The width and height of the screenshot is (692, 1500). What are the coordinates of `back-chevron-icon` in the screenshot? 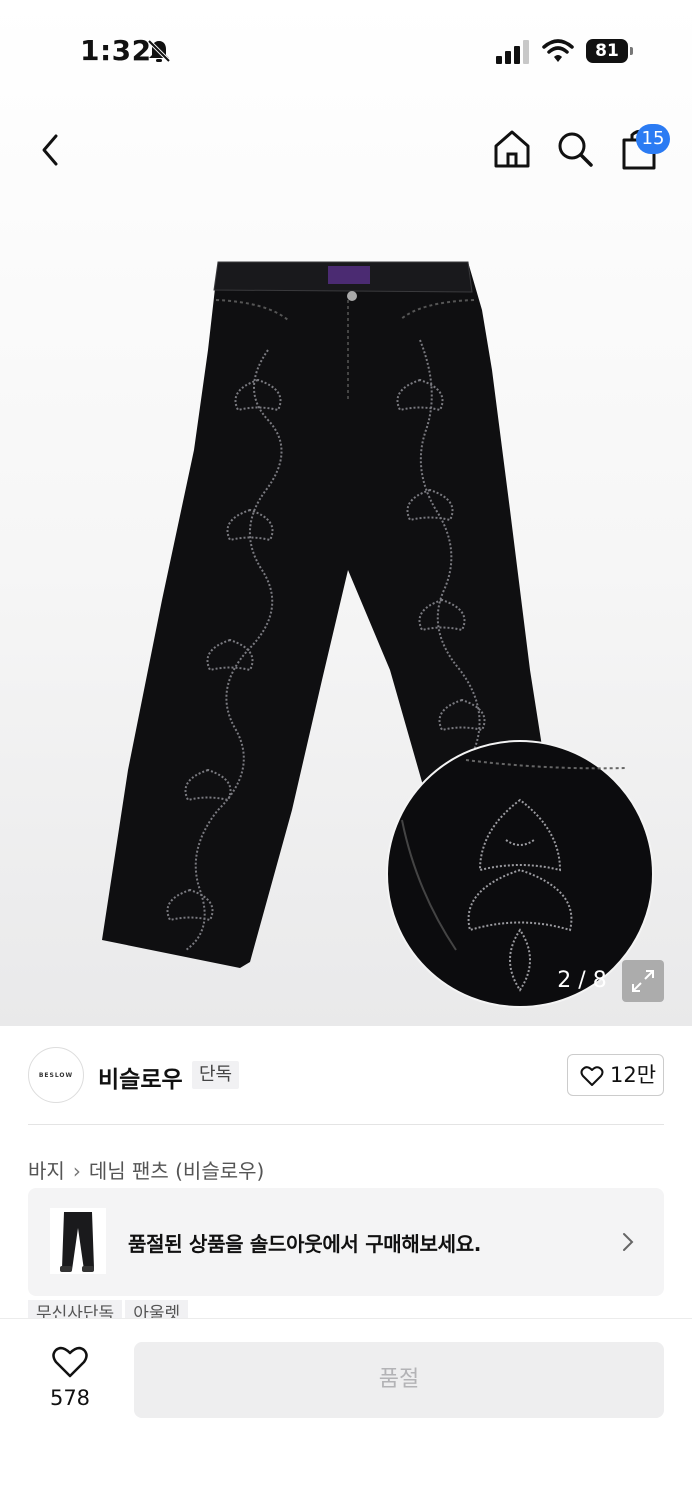 It's located at (51, 150).